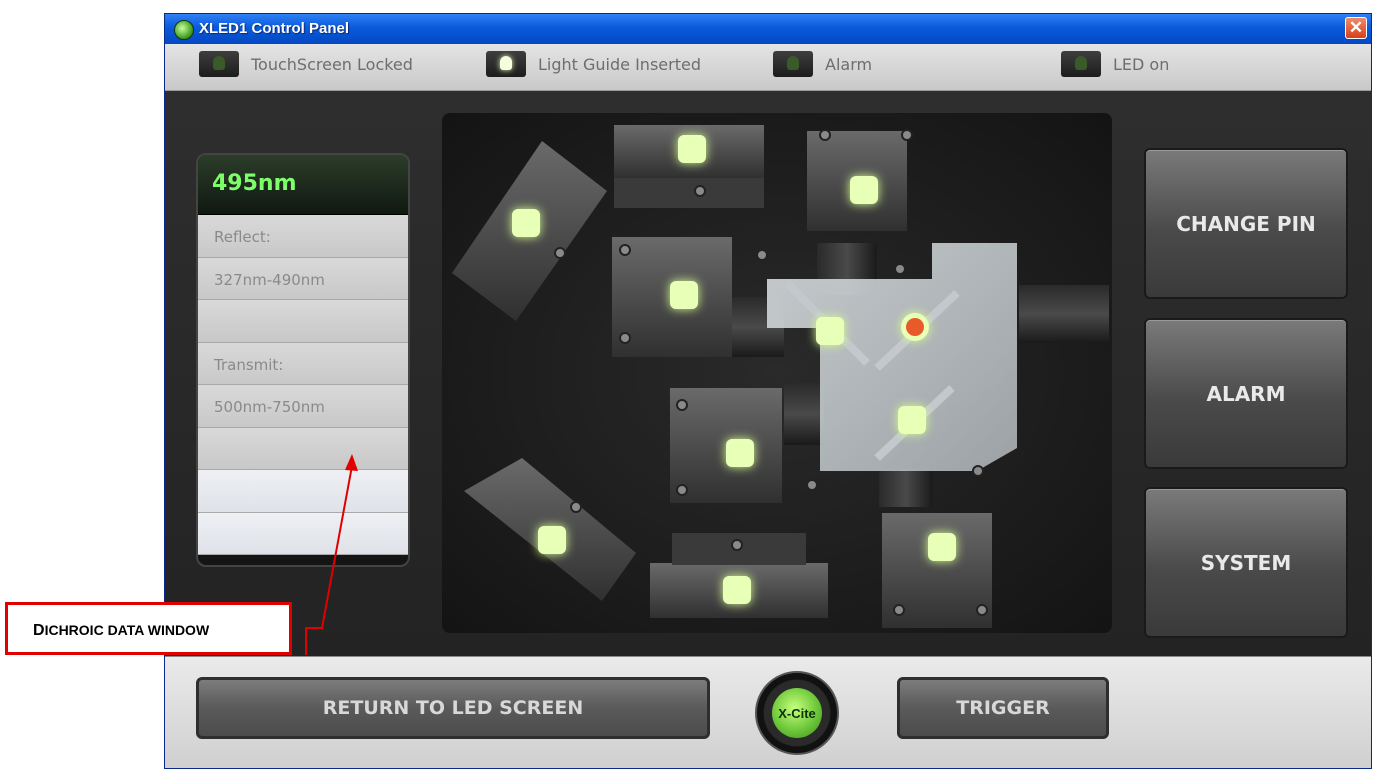 Image resolution: width=1375 pixels, height=772 pixels. Describe the element at coordinates (127, 630) in the screenshot. I see `annotation-text: ICHROIC DATA WINDOW` at that location.